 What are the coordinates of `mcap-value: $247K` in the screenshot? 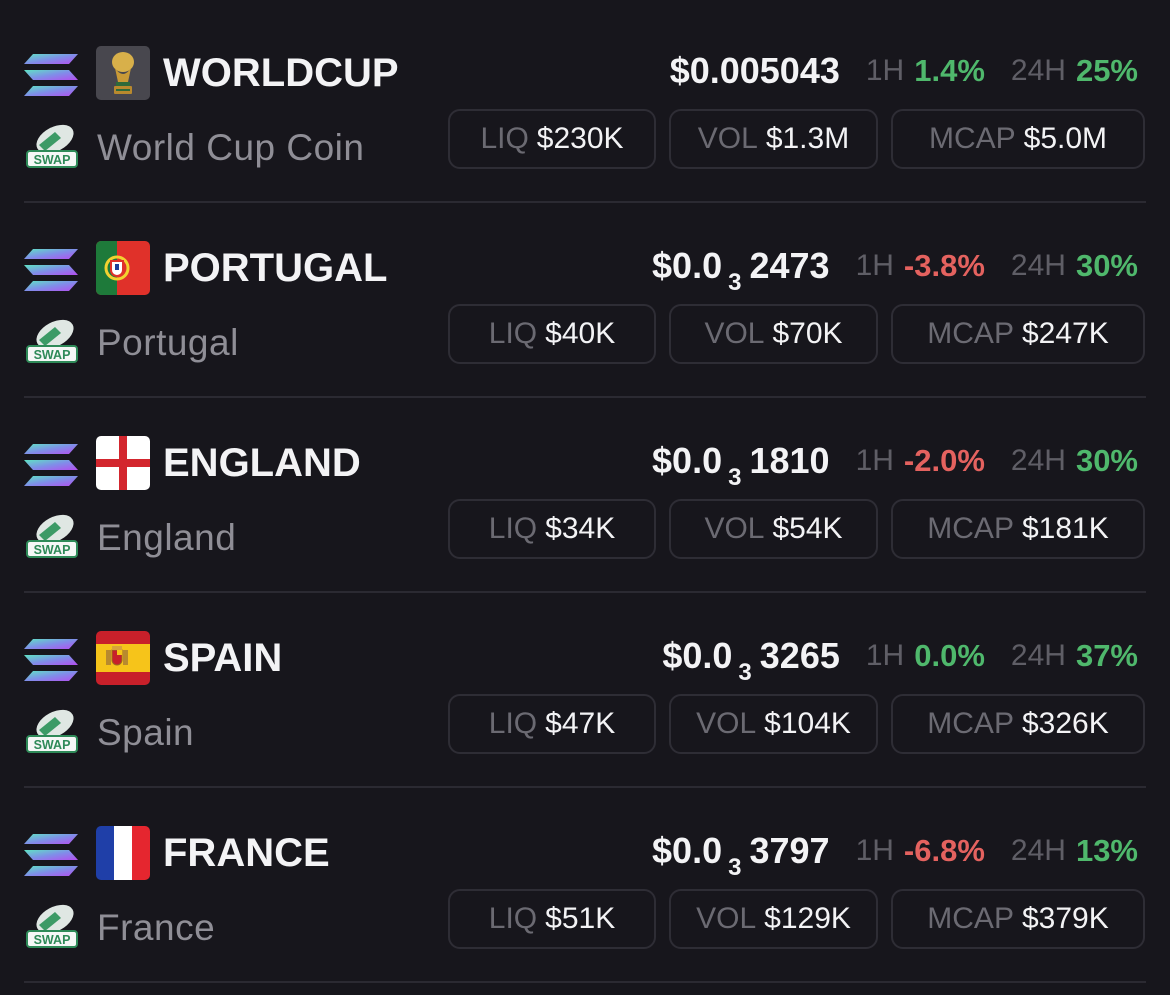 It's located at (1065, 333).